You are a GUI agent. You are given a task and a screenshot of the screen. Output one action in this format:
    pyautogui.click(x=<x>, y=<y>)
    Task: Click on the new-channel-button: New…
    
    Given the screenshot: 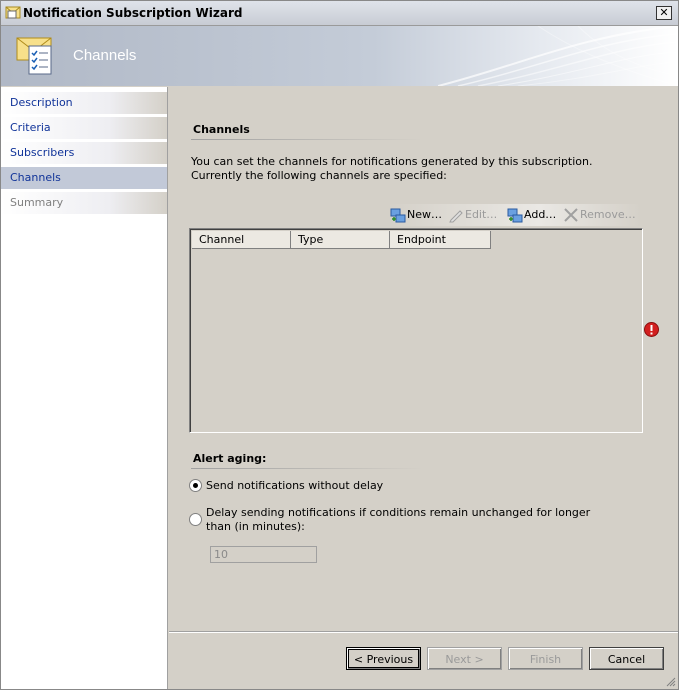 What is the action you would take?
    pyautogui.click(x=418, y=215)
    